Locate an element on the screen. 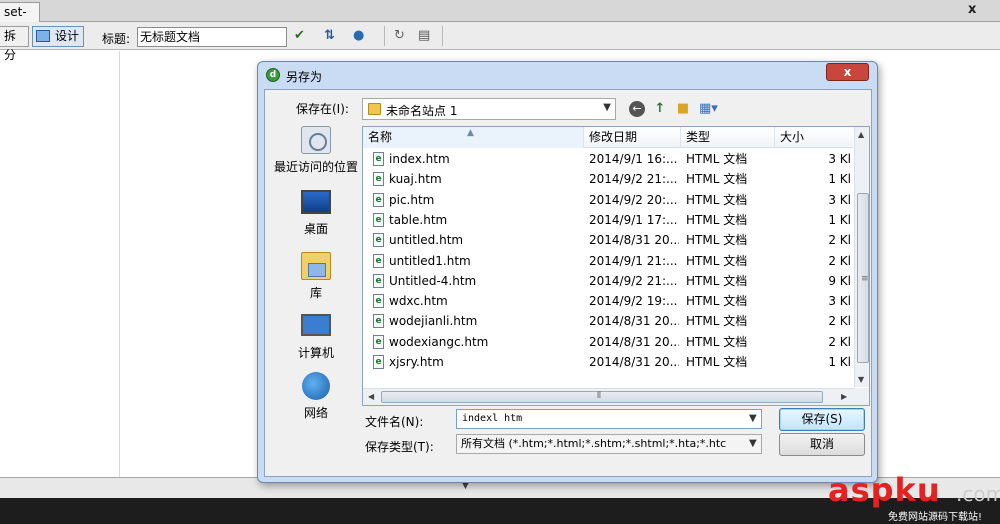 This screenshot has width=1000, height=524. file-row: e table.htm 2014/9/1 17:... HTML 文档 1 Kl is located at coordinates (608, 220).